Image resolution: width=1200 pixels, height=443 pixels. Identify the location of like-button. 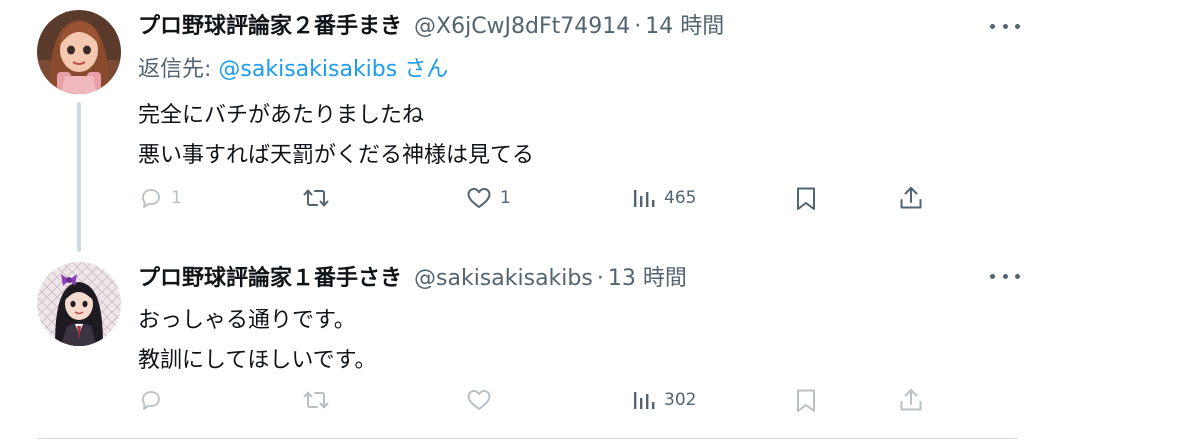
(479, 400).